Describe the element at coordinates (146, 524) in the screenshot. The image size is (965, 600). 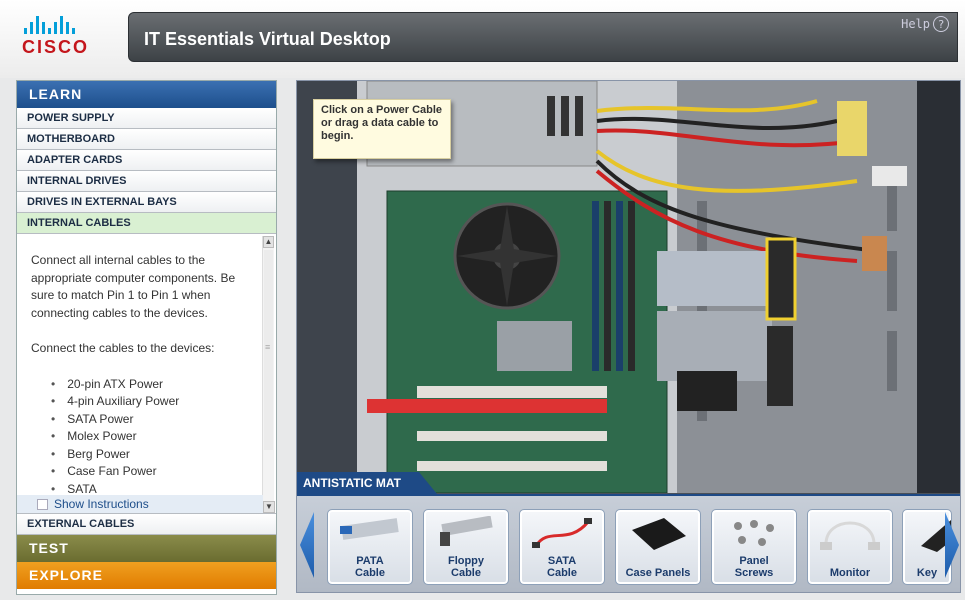
I see `nav-external-cables: EXTERNAL CABLES` at that location.